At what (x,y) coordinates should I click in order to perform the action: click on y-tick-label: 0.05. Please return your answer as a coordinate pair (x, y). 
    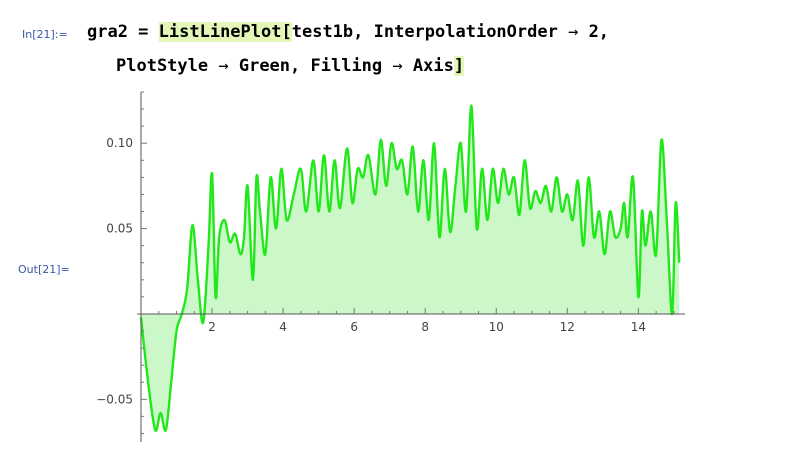
    Looking at the image, I should click on (119, 229).